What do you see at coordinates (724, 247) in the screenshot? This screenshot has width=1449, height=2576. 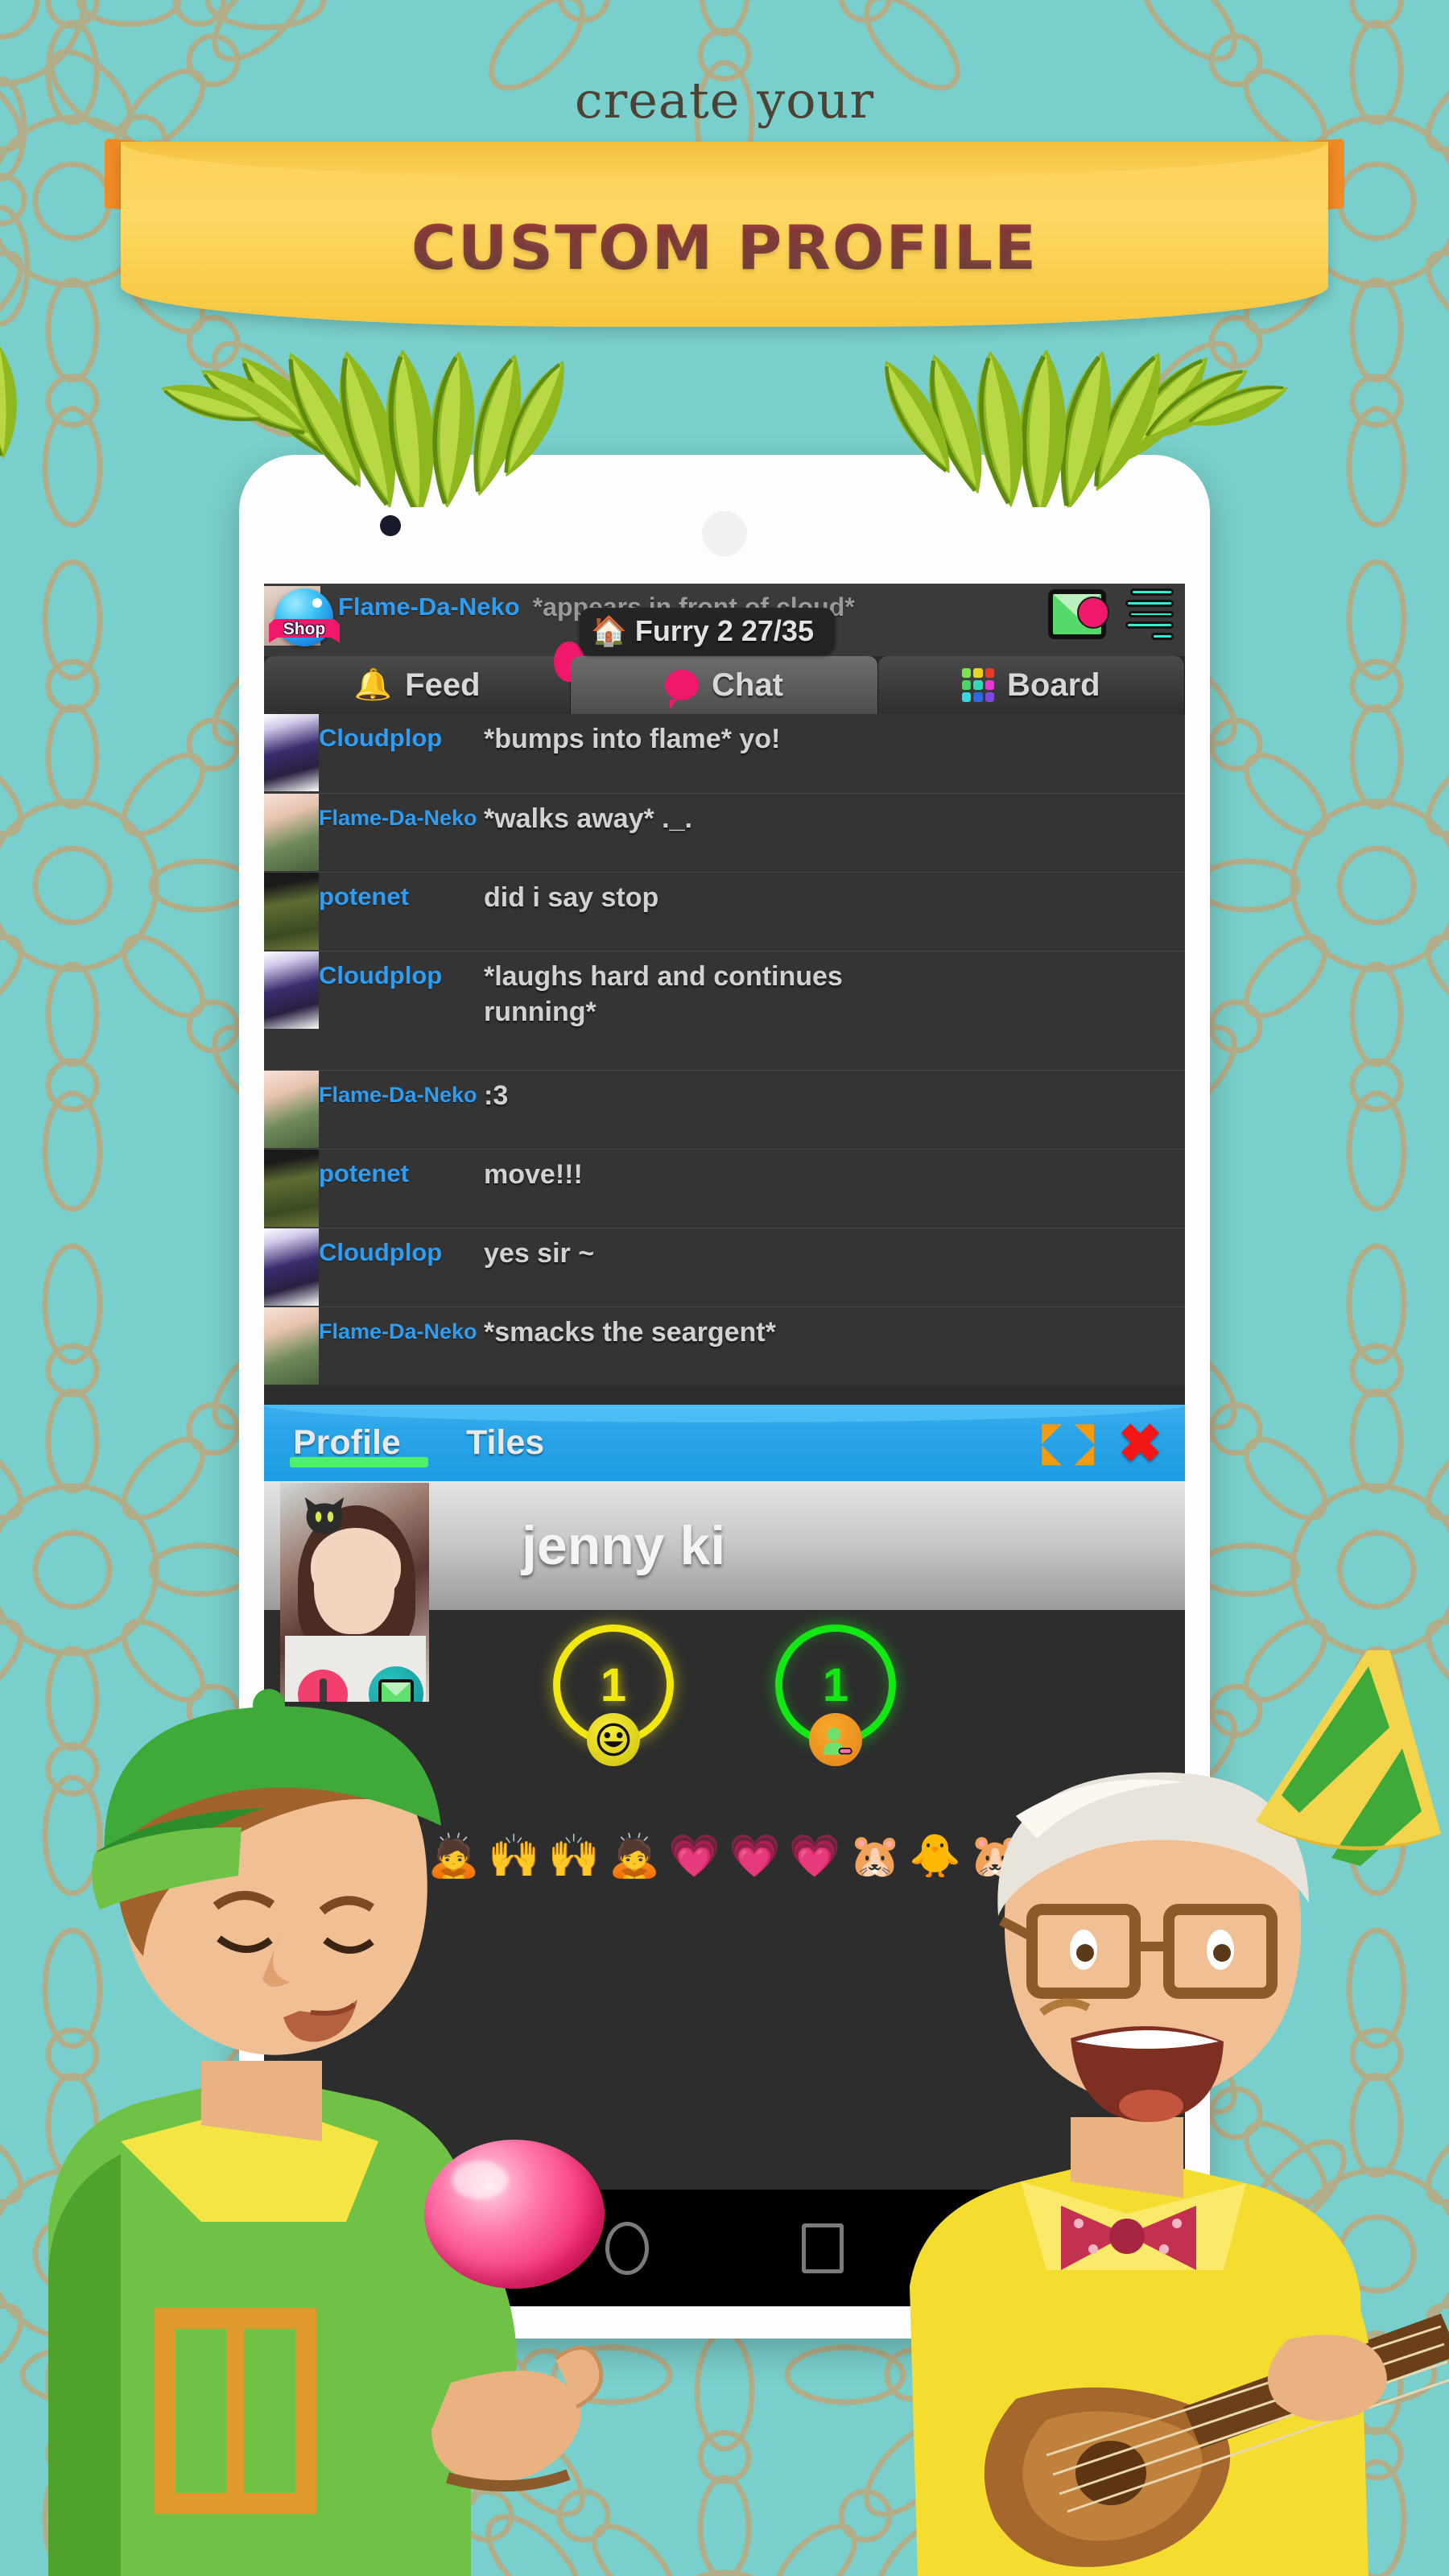 I see `promo-banner-title: CUSTOM PROFILE` at bounding box center [724, 247].